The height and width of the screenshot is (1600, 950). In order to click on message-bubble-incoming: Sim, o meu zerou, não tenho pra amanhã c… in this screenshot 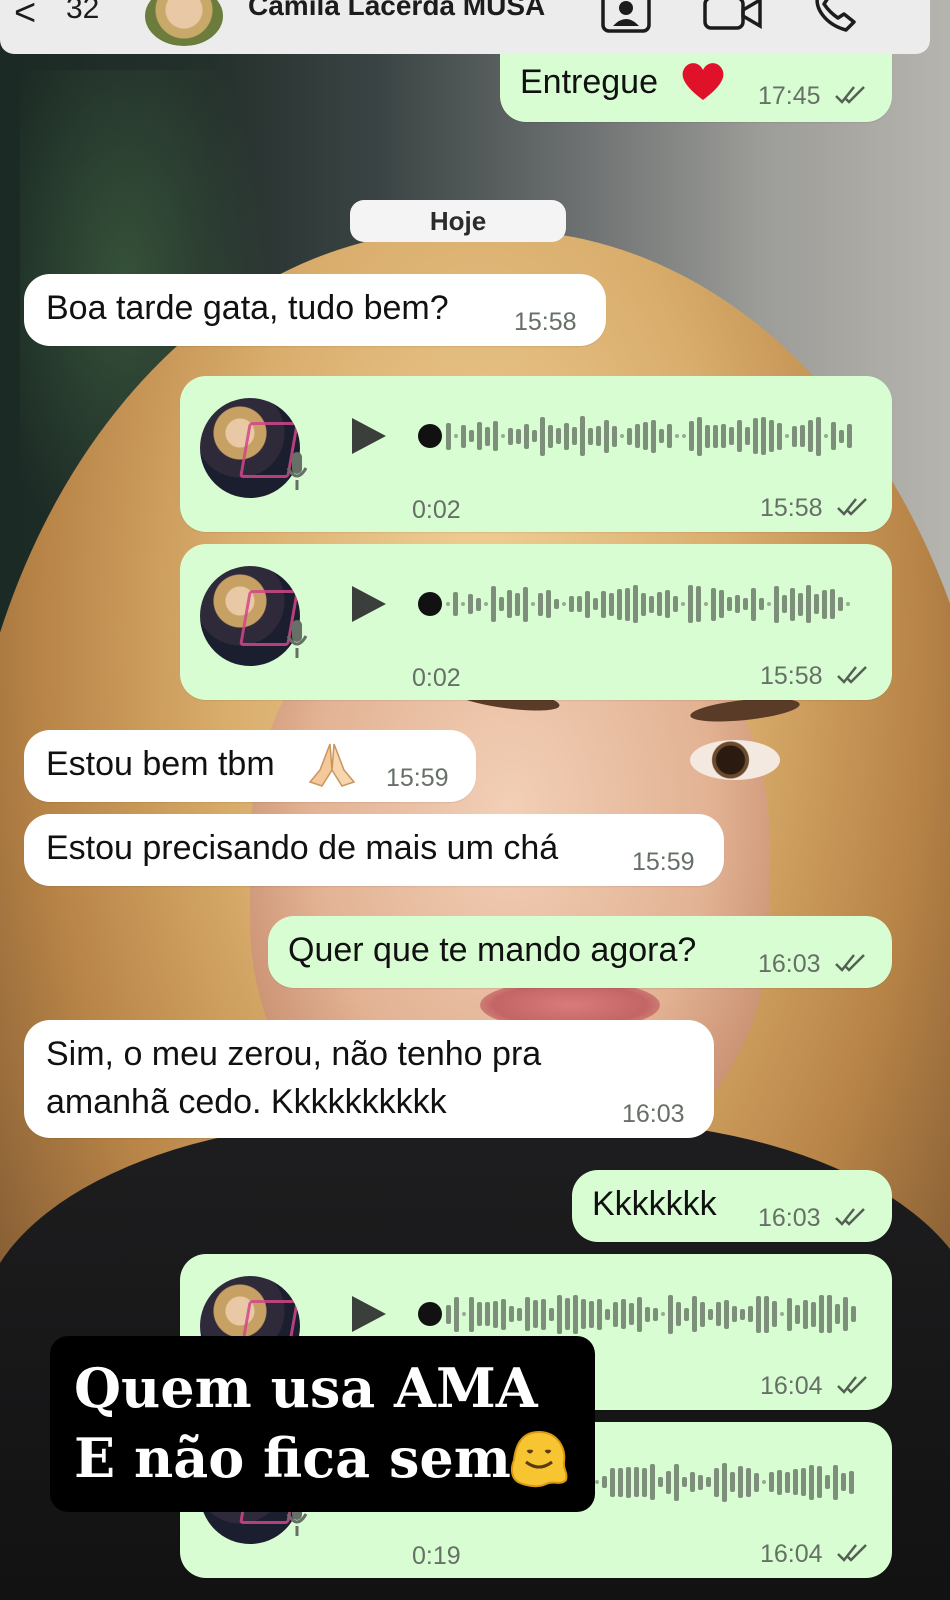, I will do `click(369, 1079)`.